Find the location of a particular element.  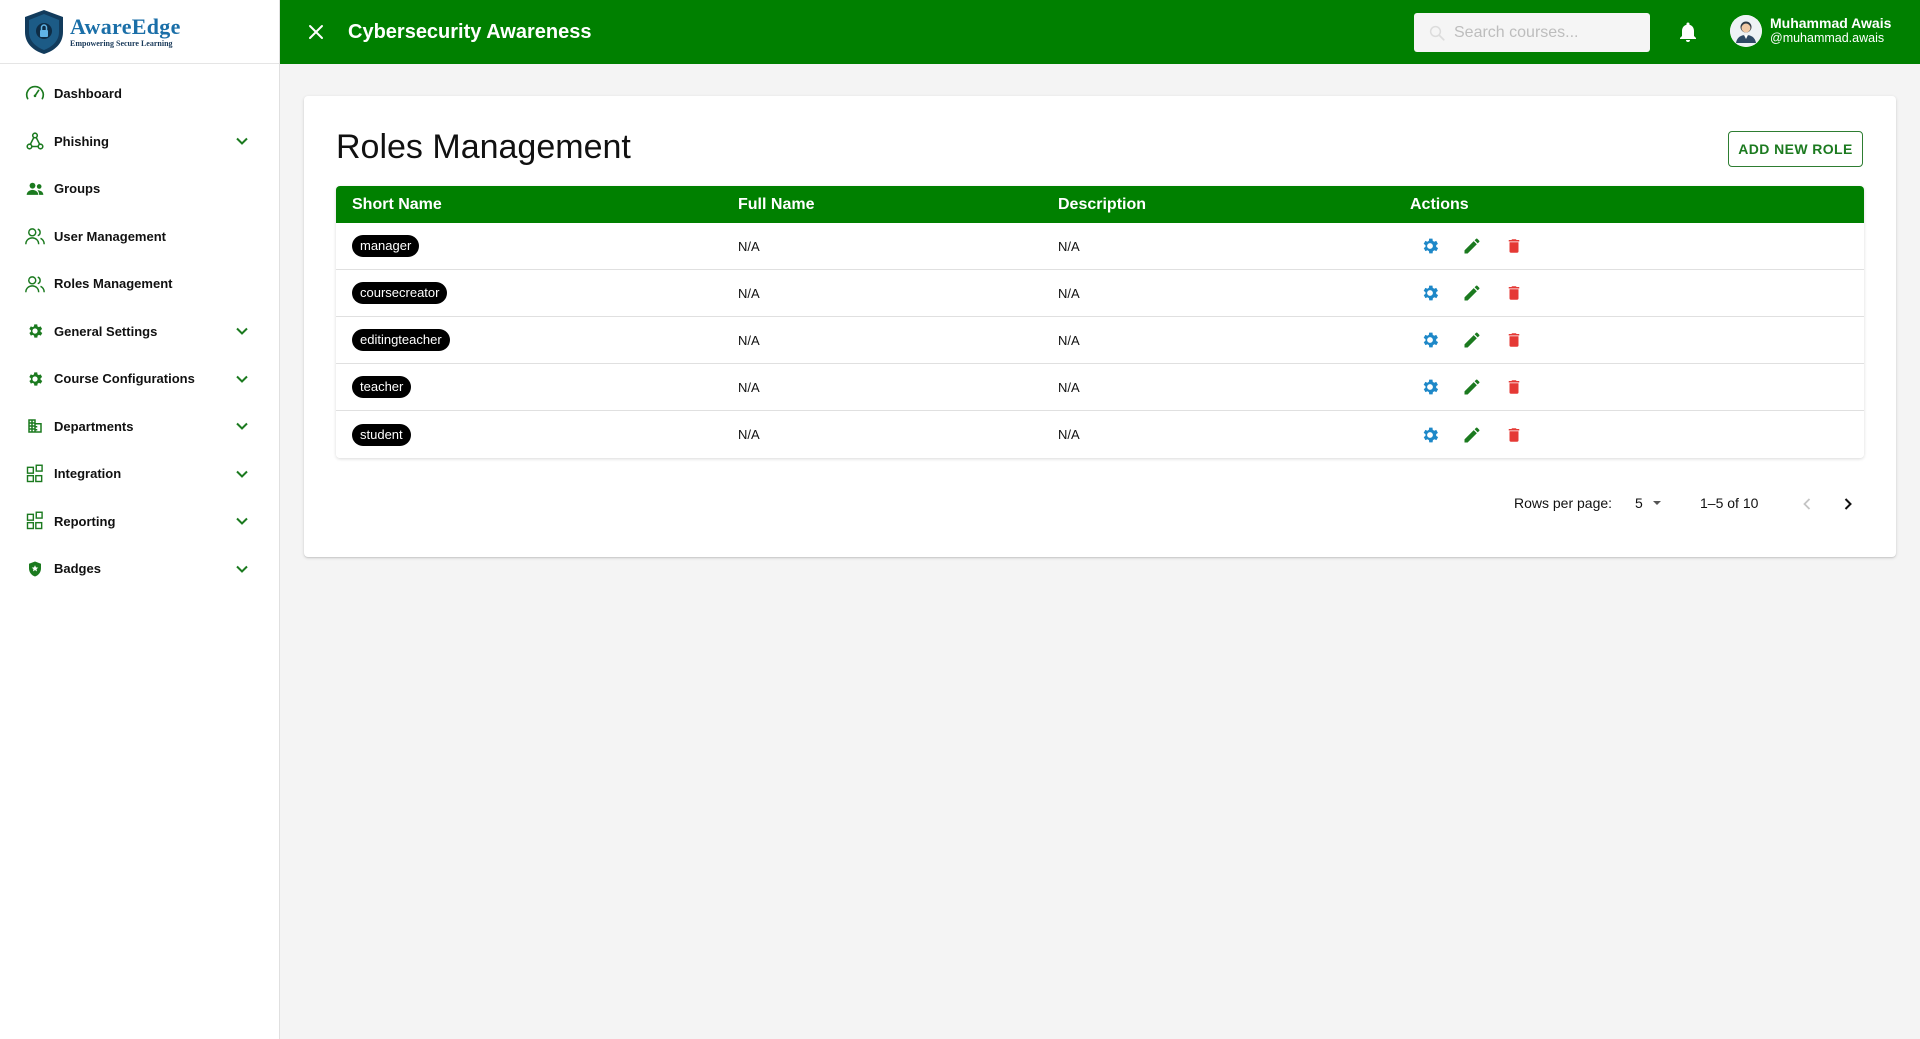

role-chip: coursecreator is located at coordinates (400, 293).